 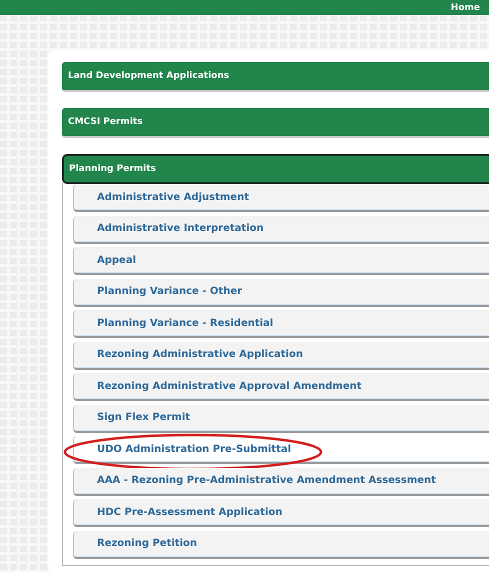 I want to click on accordion-header: Planning Permits, so click(x=275, y=169).